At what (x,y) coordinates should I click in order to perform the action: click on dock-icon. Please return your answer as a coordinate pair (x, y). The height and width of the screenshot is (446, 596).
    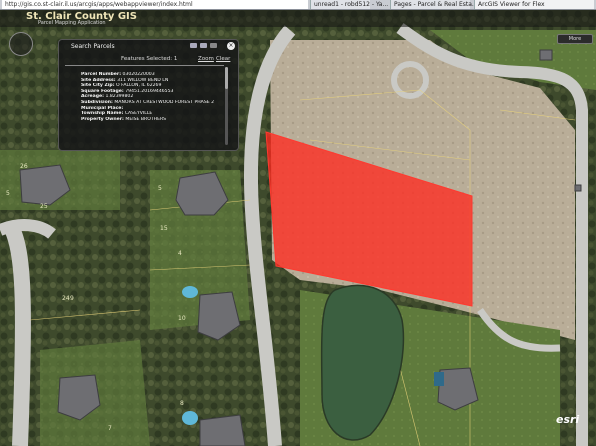
    Looking at the image, I should click on (213, 45).